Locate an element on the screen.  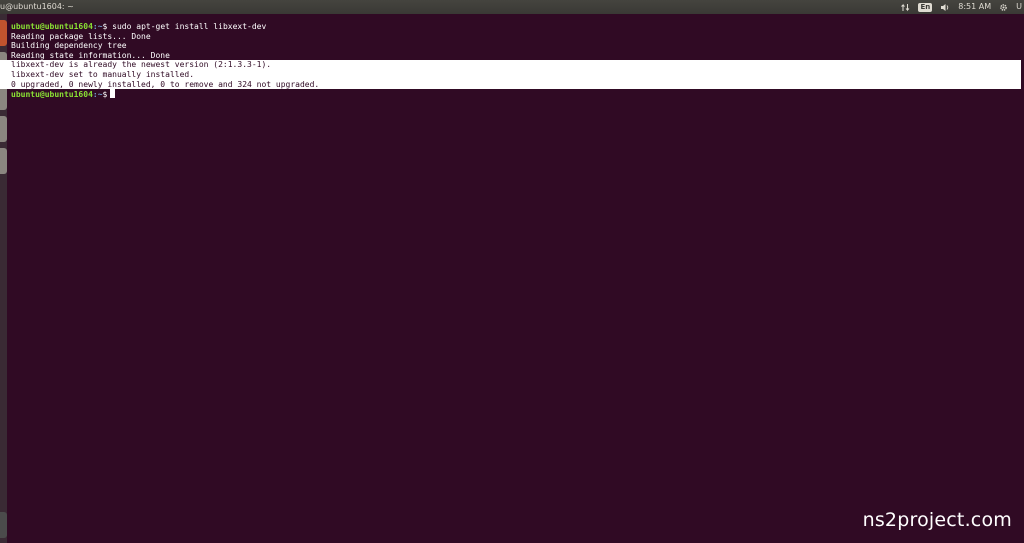
text-cursor is located at coordinates (113, 94).